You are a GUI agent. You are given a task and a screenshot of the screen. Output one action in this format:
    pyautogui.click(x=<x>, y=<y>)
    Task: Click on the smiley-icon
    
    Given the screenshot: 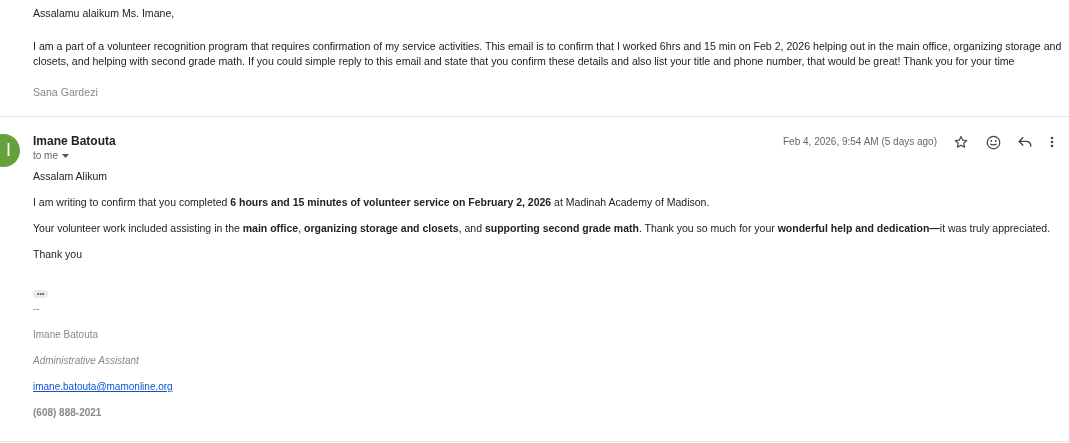 What is the action you would take?
    pyautogui.click(x=993, y=142)
    